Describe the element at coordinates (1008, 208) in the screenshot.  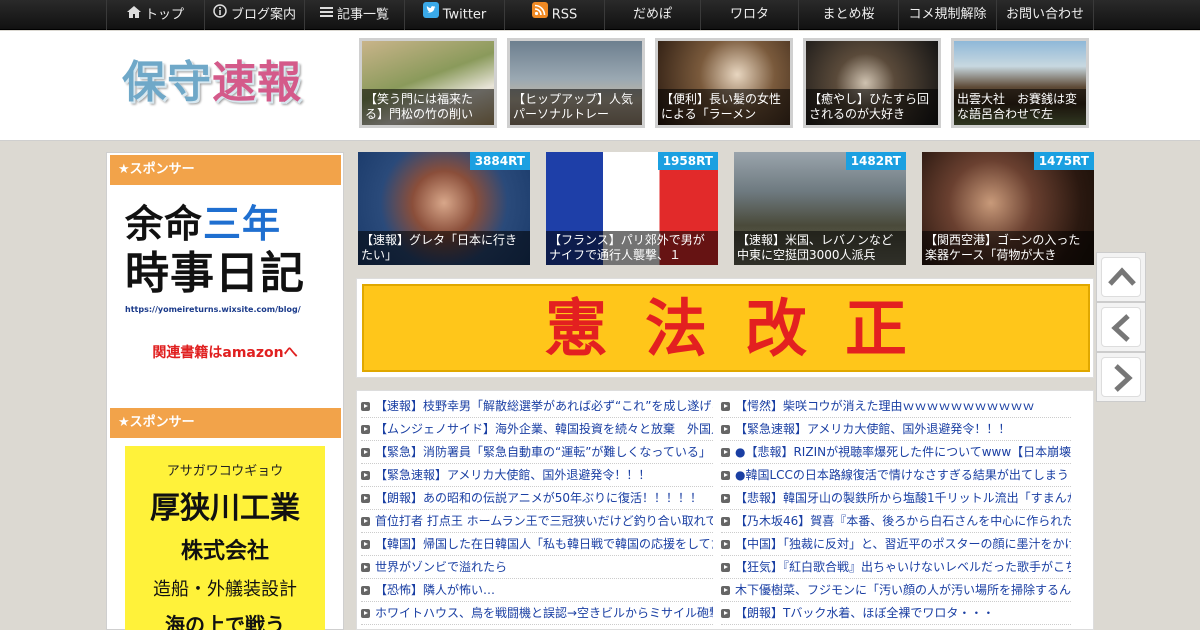
I see `rt-card: 1475RT 【関西空港】ゴーンの入った楽器ケース「荷物が大き` at that location.